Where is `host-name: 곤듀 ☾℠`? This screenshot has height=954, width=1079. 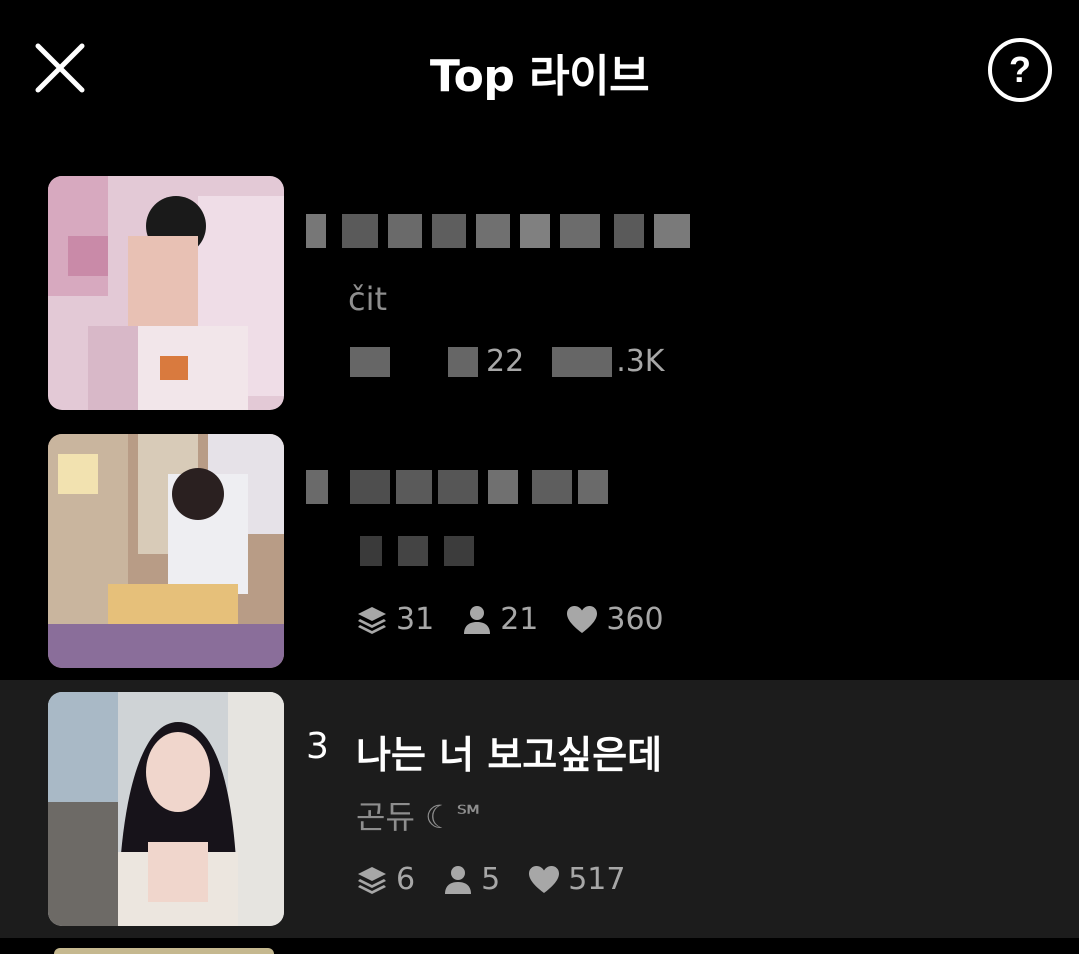
host-name: 곤듀 ☾℠ is located at coordinates (421, 817).